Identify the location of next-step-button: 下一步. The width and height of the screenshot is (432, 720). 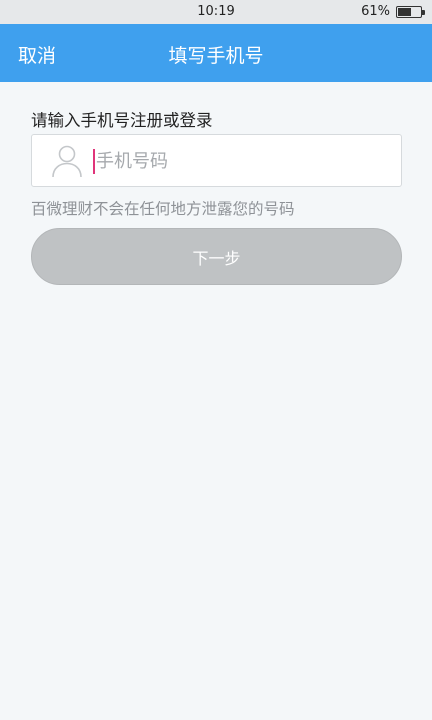
(216, 256).